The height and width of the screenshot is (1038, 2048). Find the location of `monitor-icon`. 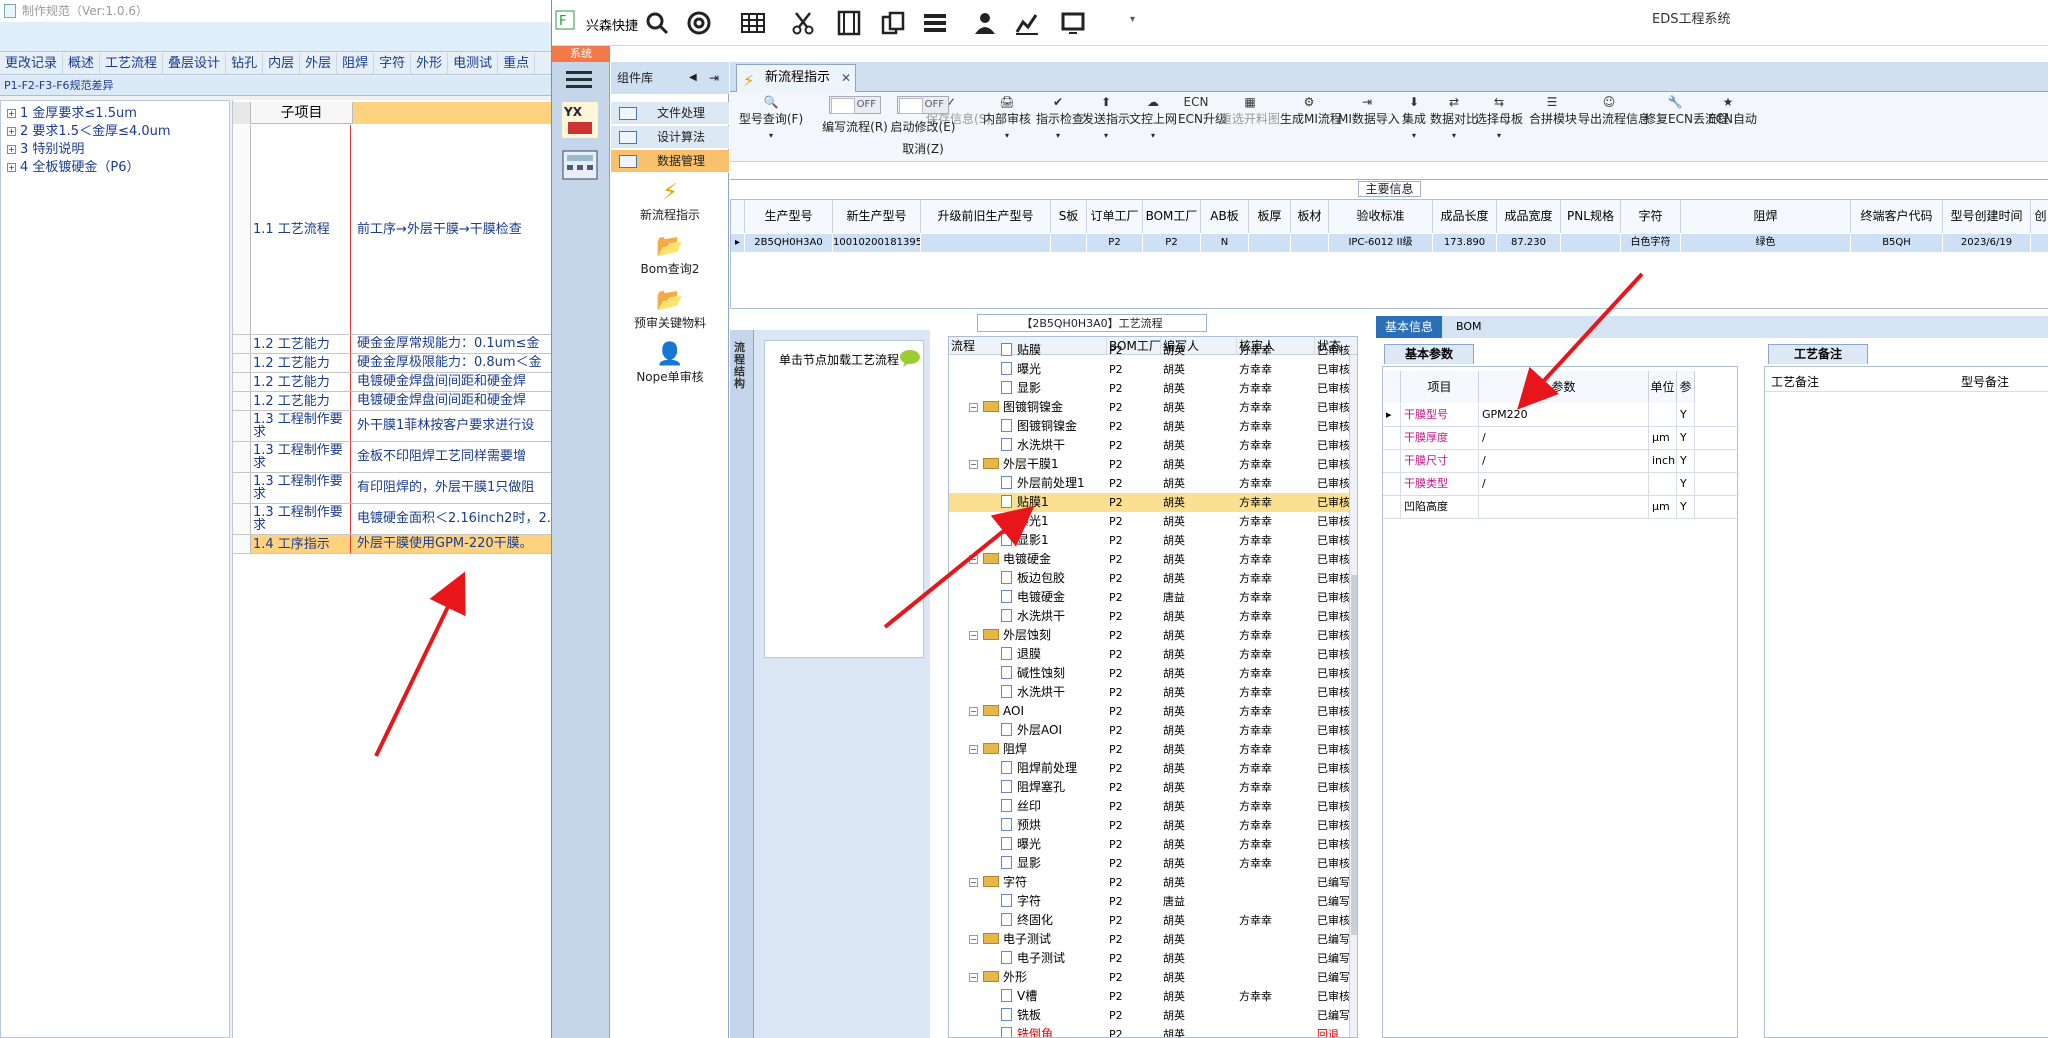

monitor-icon is located at coordinates (1073, 23).